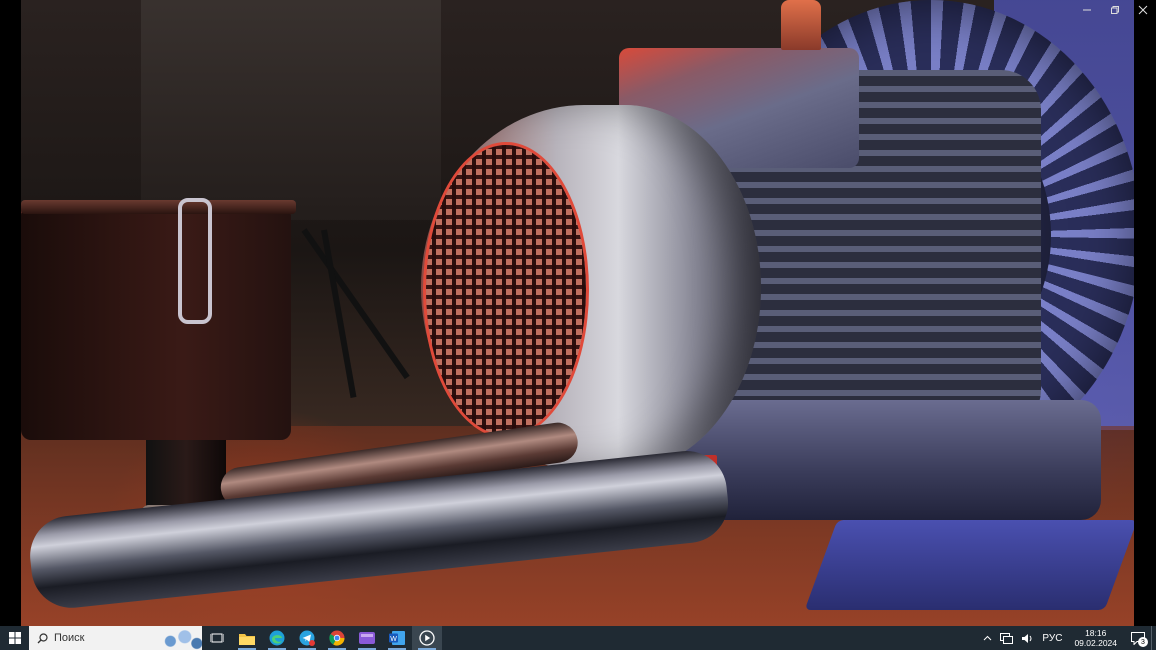  What do you see at coordinates (393, 639) in the screenshot?
I see `svg-text: W` at bounding box center [393, 639].